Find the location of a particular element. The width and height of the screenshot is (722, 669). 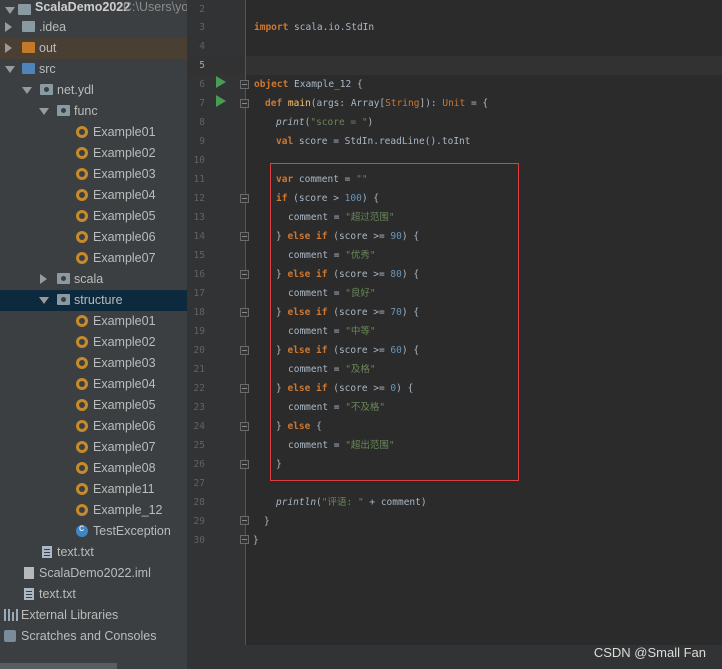

tree-item-structure-example03: Example03 is located at coordinates (93, 363).